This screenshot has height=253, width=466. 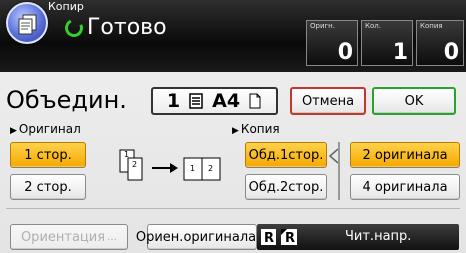 I want to click on copy-pages-icon, so click(x=27, y=24).